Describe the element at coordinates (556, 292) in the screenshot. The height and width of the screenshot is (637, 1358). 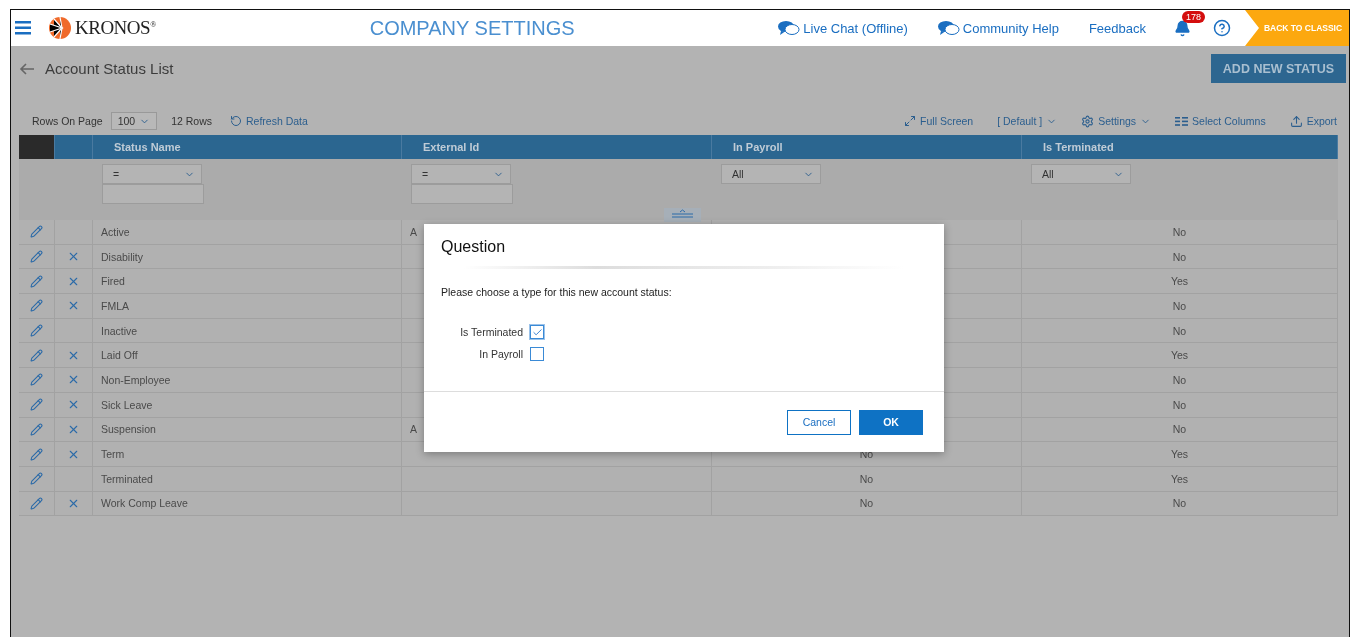
I see `dialog-message: Please choose a type for this new account status:` at that location.